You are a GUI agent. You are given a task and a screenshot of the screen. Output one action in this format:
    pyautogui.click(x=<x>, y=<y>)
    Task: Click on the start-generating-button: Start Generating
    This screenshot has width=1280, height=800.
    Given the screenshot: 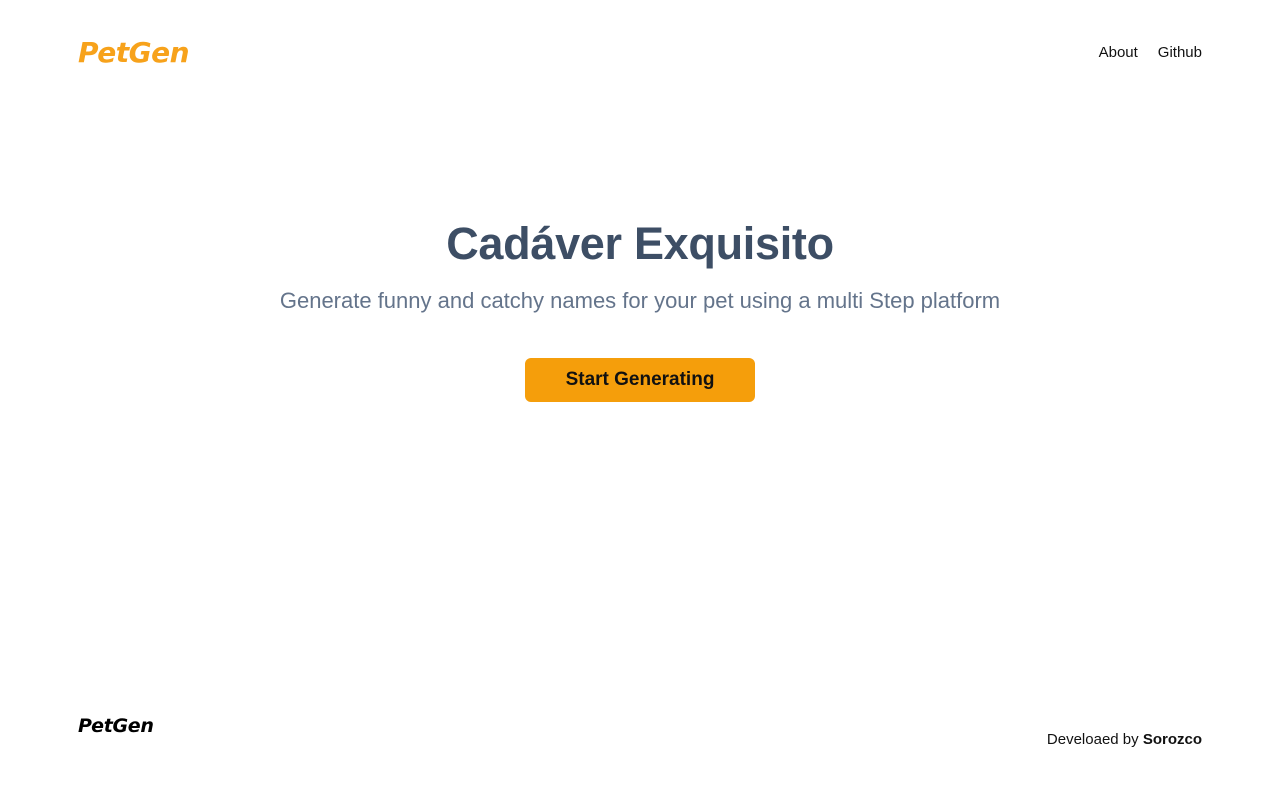 What is the action you would take?
    pyautogui.click(x=640, y=380)
    